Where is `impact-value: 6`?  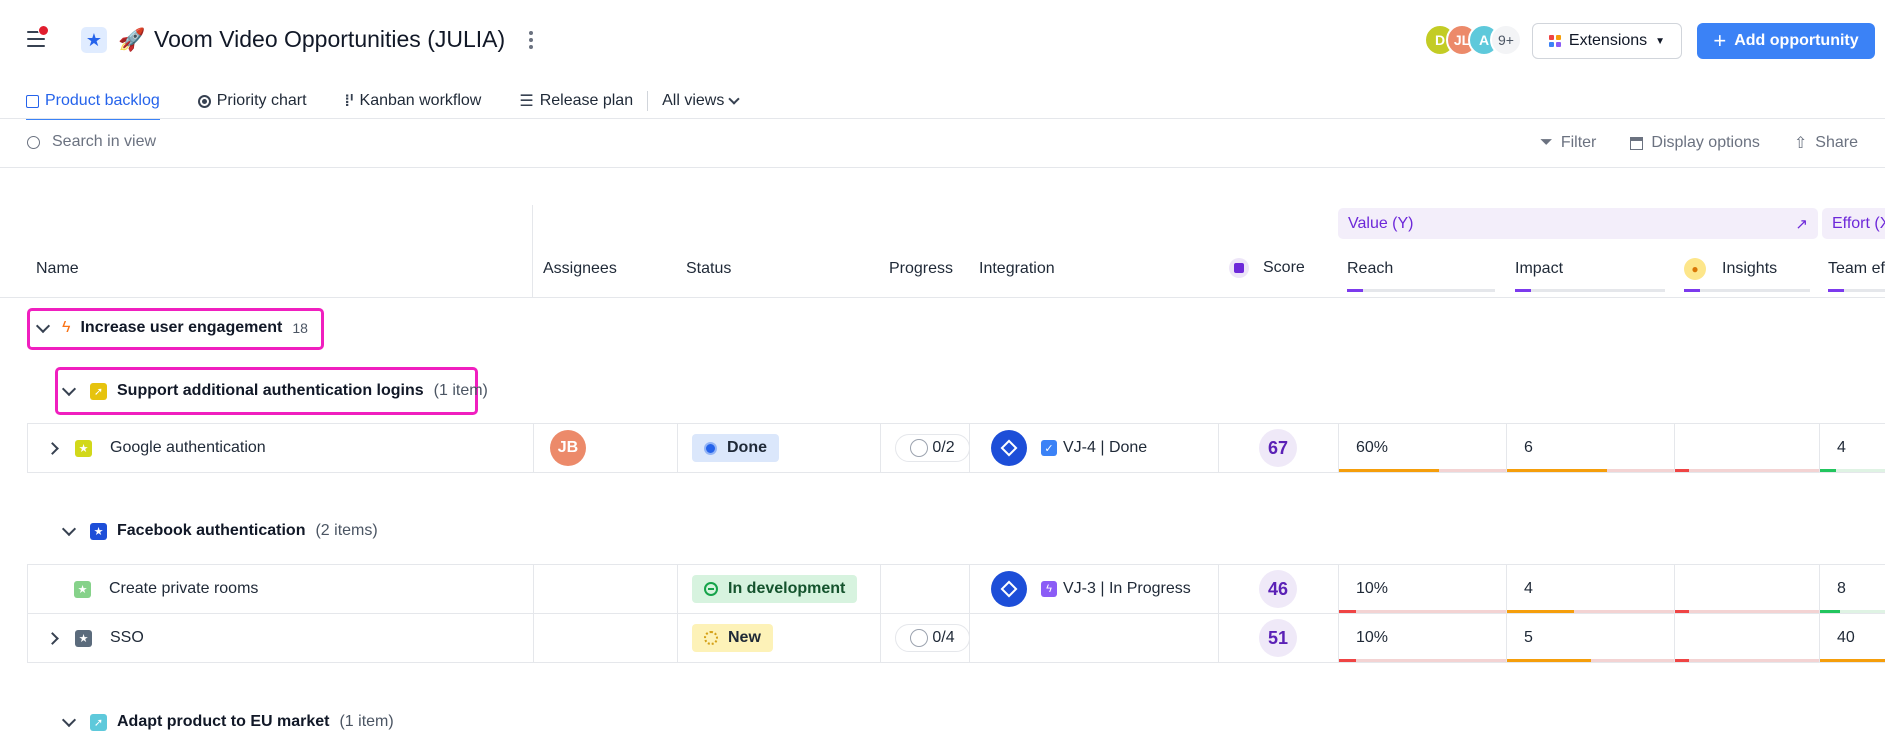 impact-value: 6 is located at coordinates (1528, 447).